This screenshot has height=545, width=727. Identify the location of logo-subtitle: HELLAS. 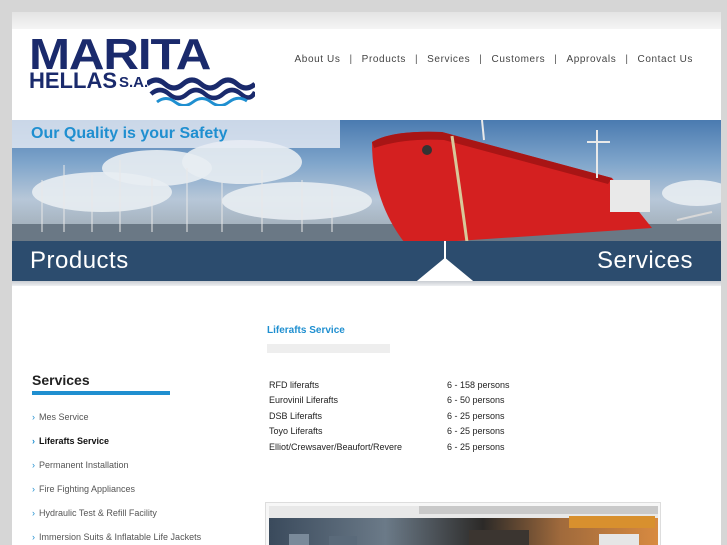
(73, 80).